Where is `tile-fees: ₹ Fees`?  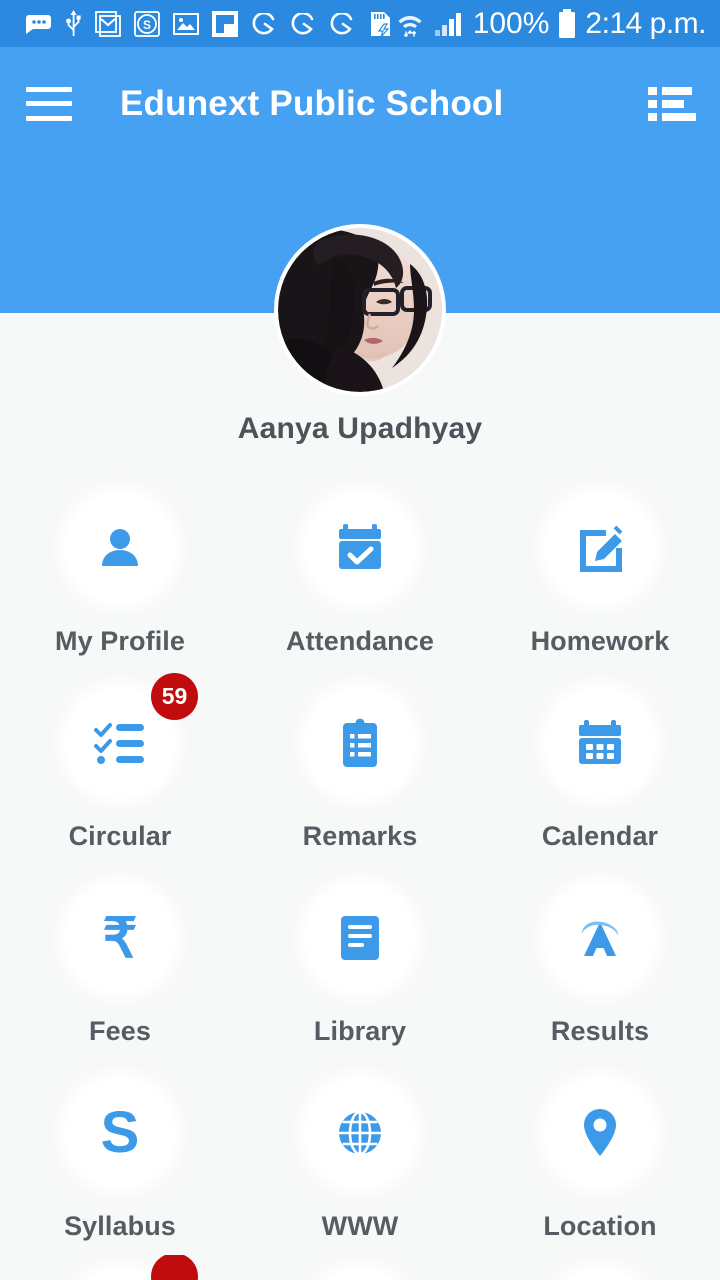 tile-fees: ₹ Fees is located at coordinates (120, 967).